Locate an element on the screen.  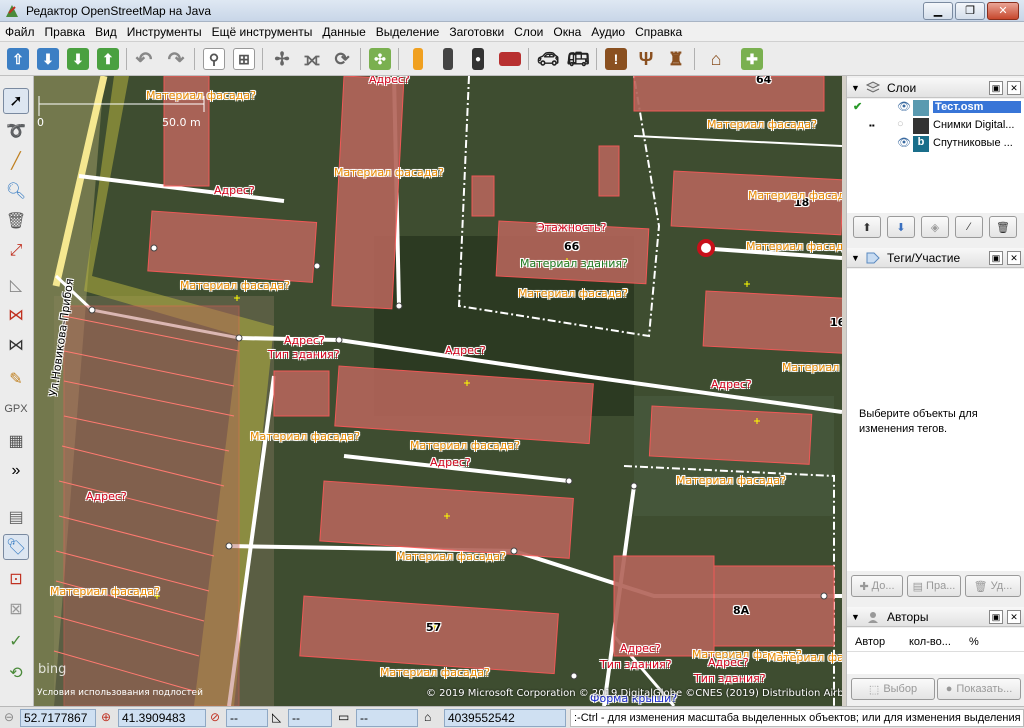
upload-icon: ⬆ is located at coordinates (108, 59).